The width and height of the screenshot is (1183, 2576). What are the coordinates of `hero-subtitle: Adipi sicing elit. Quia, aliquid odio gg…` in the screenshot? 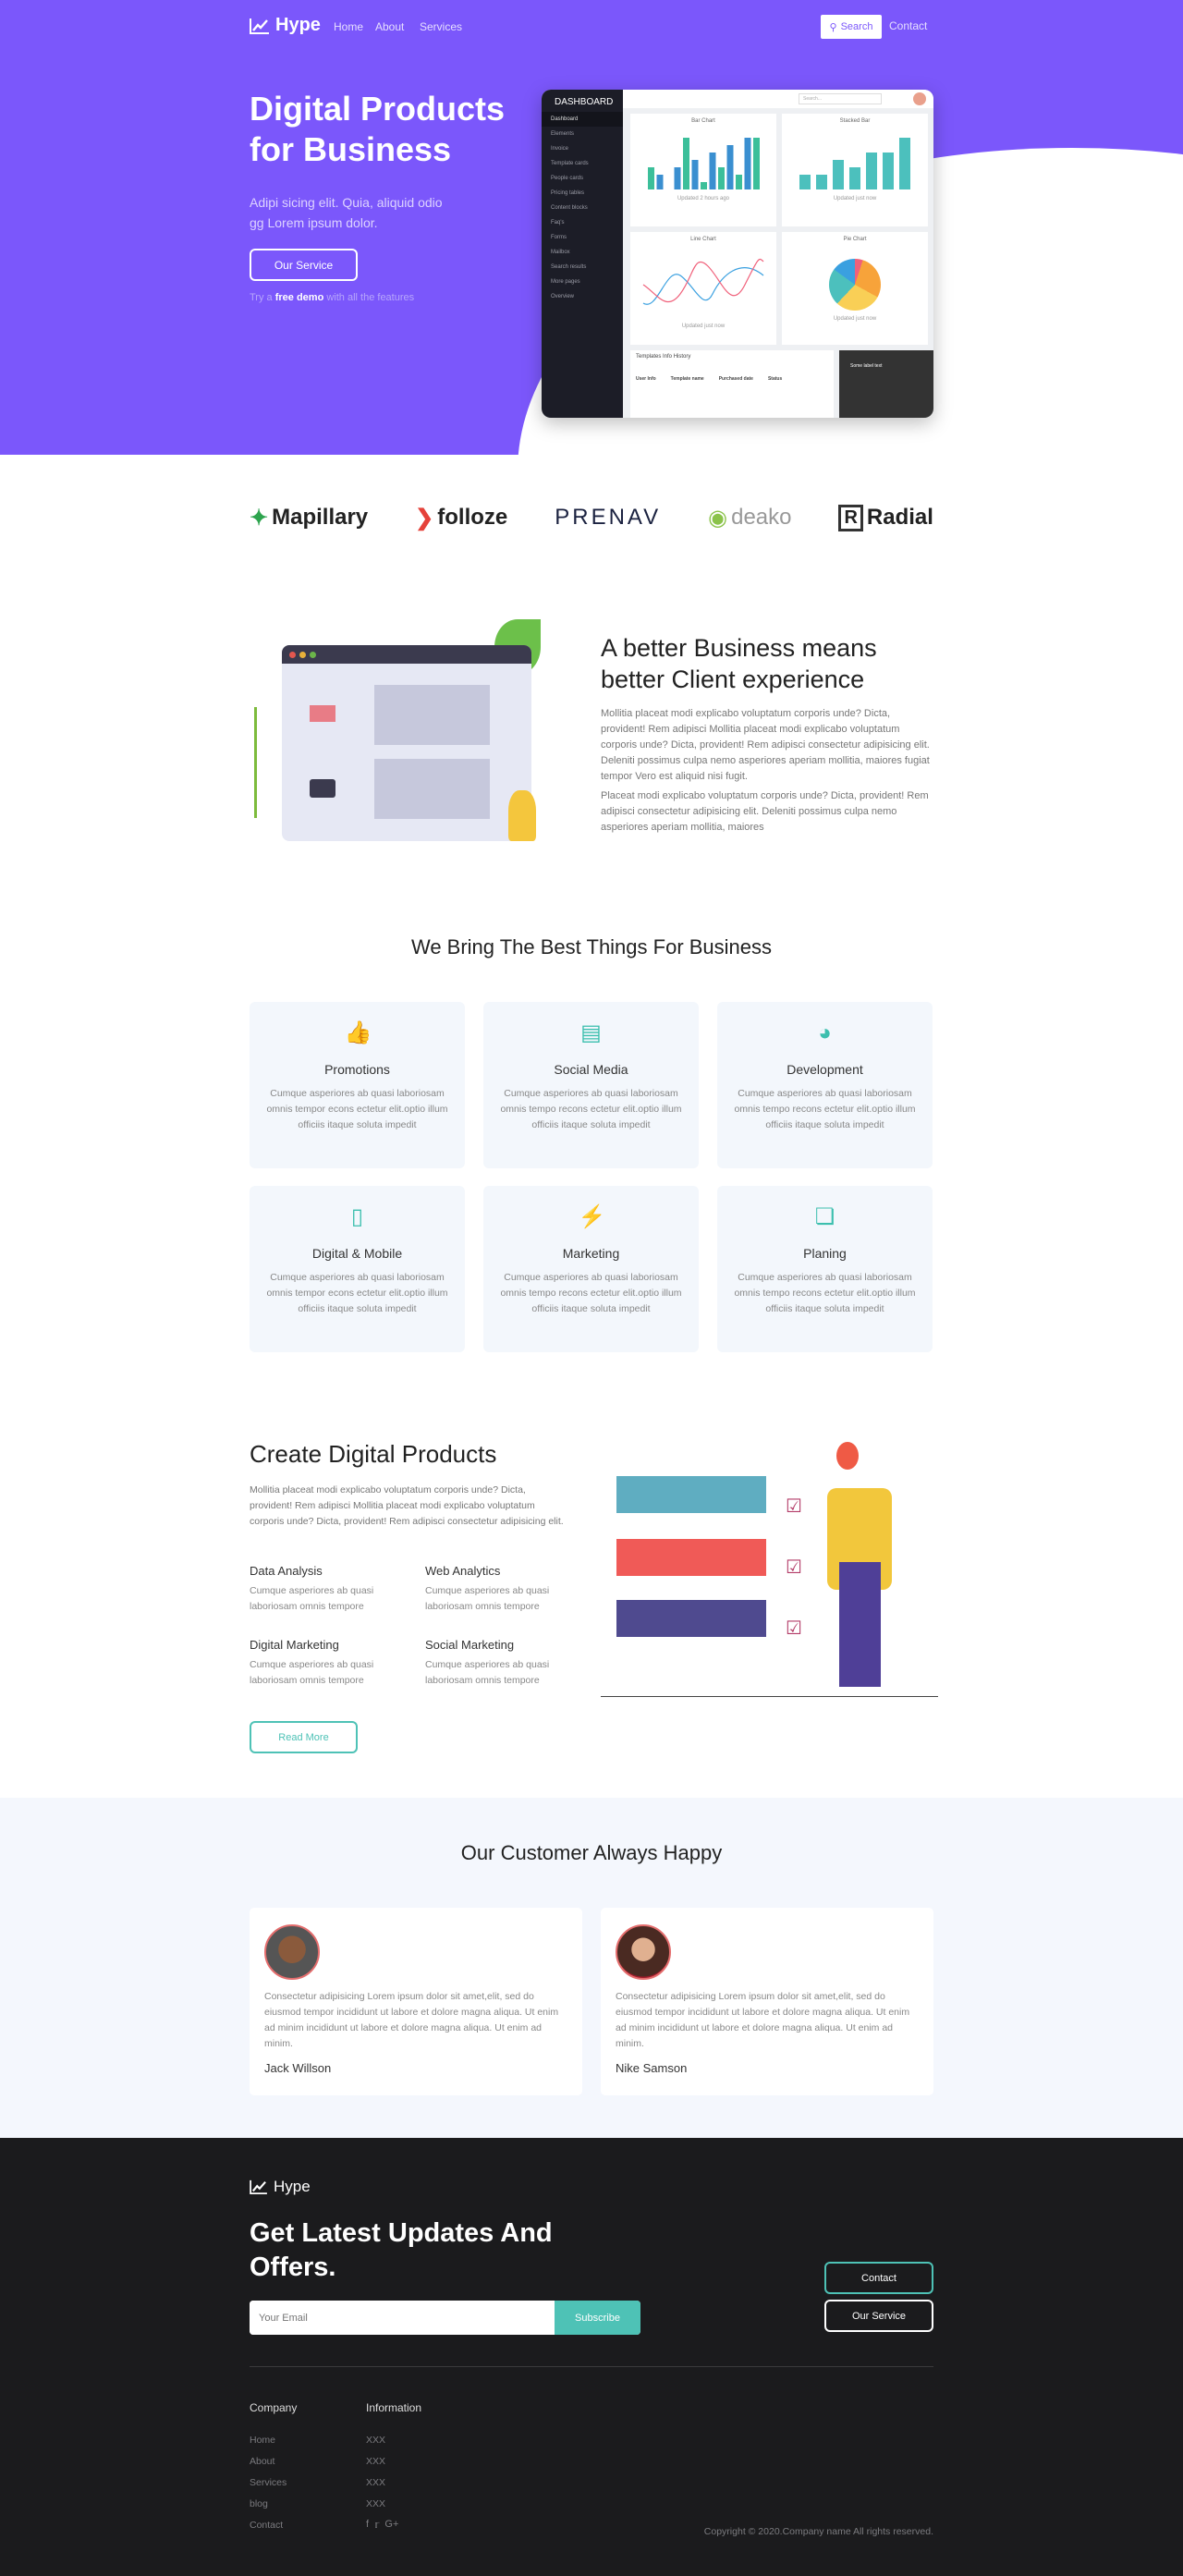 It's located at (346, 212).